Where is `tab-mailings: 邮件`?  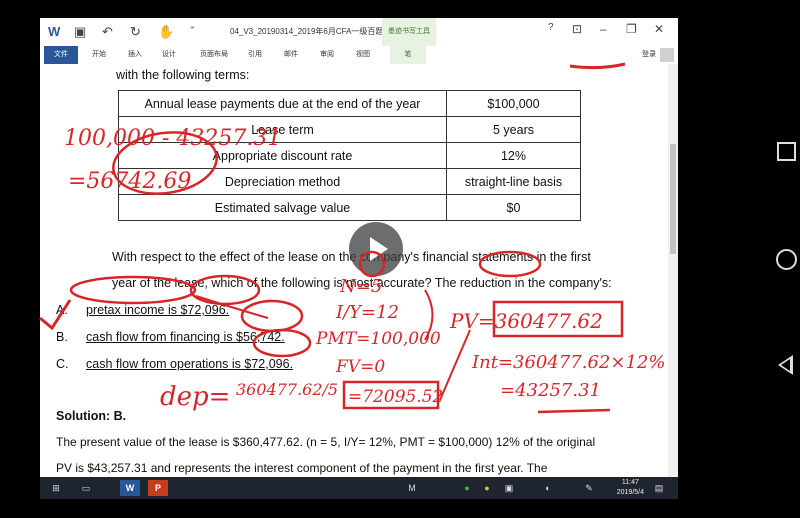
tab-mailings: 邮件 is located at coordinates (291, 55).